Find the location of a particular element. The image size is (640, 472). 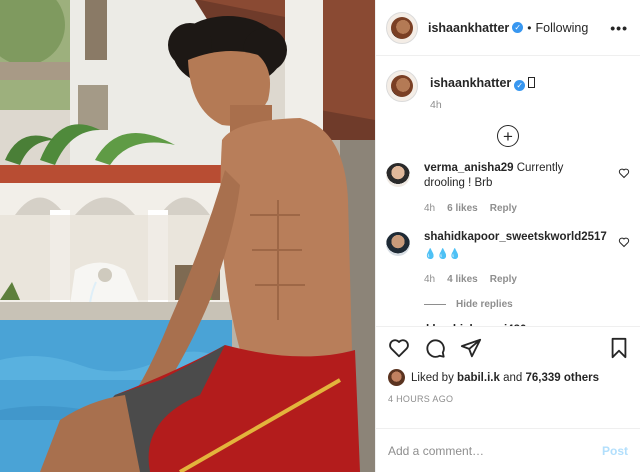

comment-bubble-icon is located at coordinates (435, 348).